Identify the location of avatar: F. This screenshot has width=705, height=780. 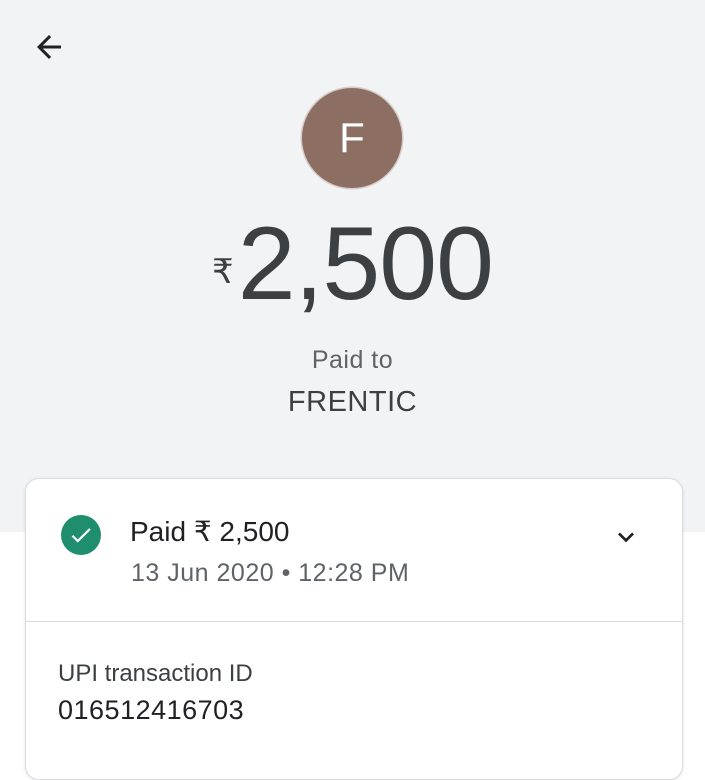
(352, 138).